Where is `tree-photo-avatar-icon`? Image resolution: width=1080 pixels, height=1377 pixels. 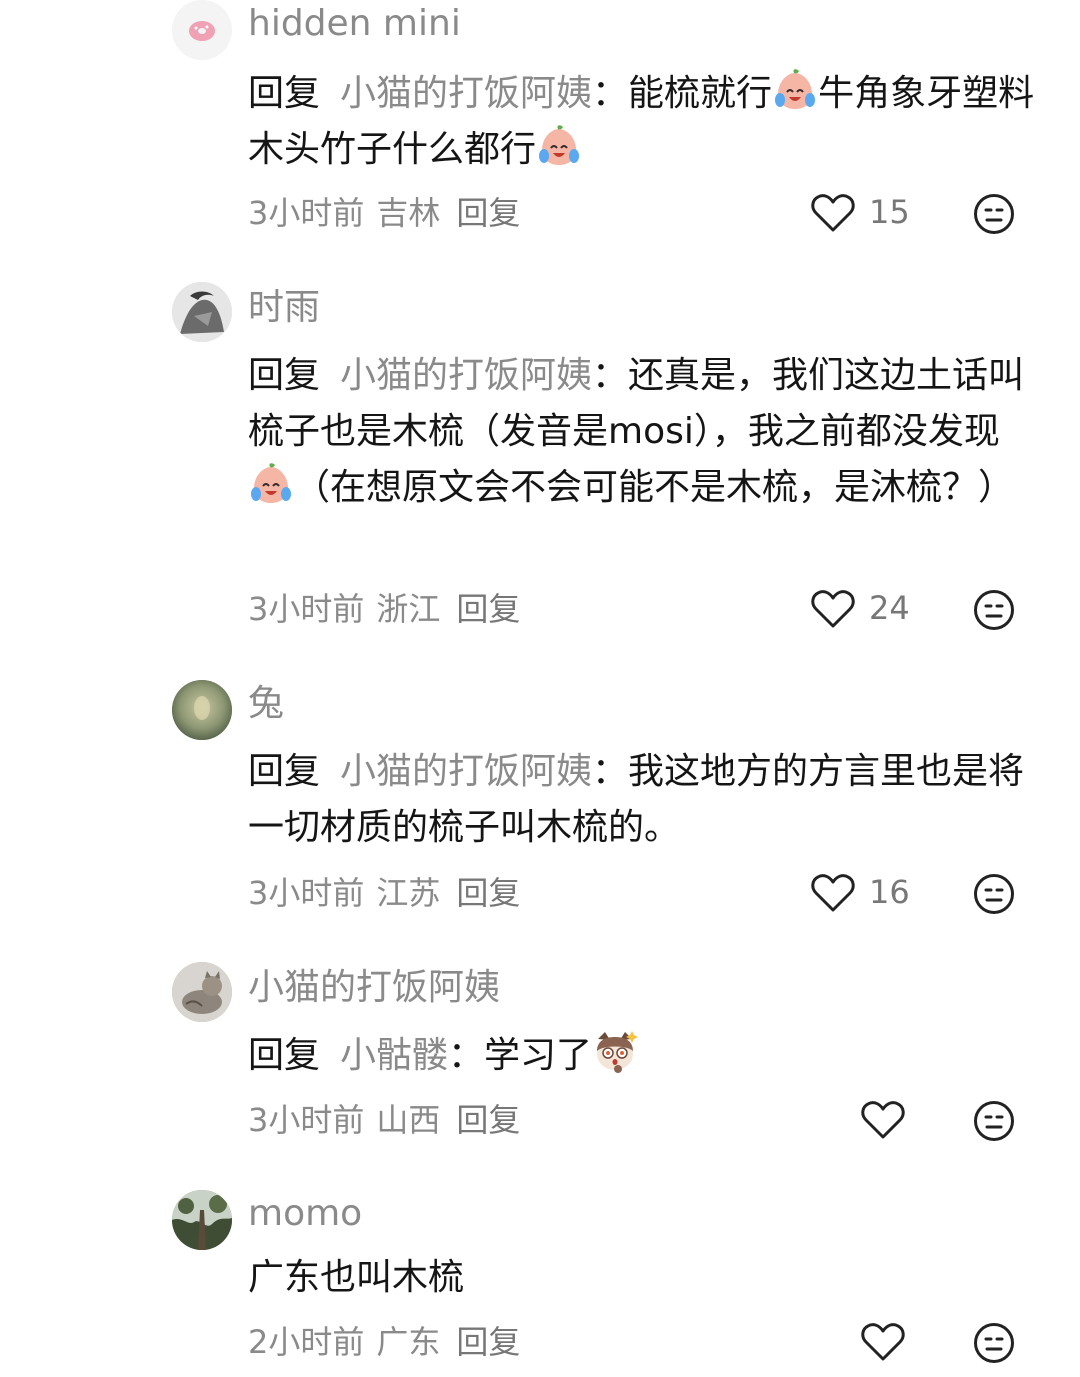
tree-photo-avatar-icon is located at coordinates (202, 1220).